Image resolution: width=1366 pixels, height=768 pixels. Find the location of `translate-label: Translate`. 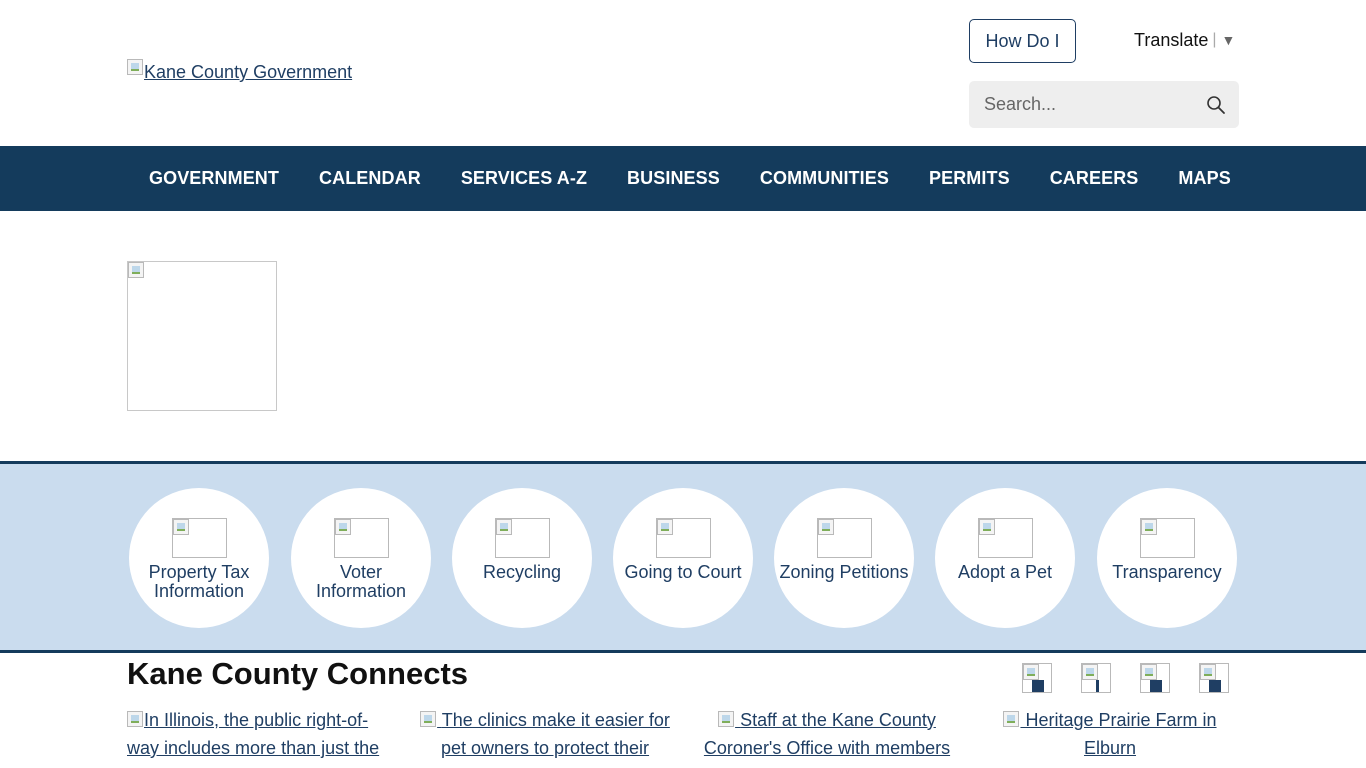

translate-label: Translate is located at coordinates (1171, 39).